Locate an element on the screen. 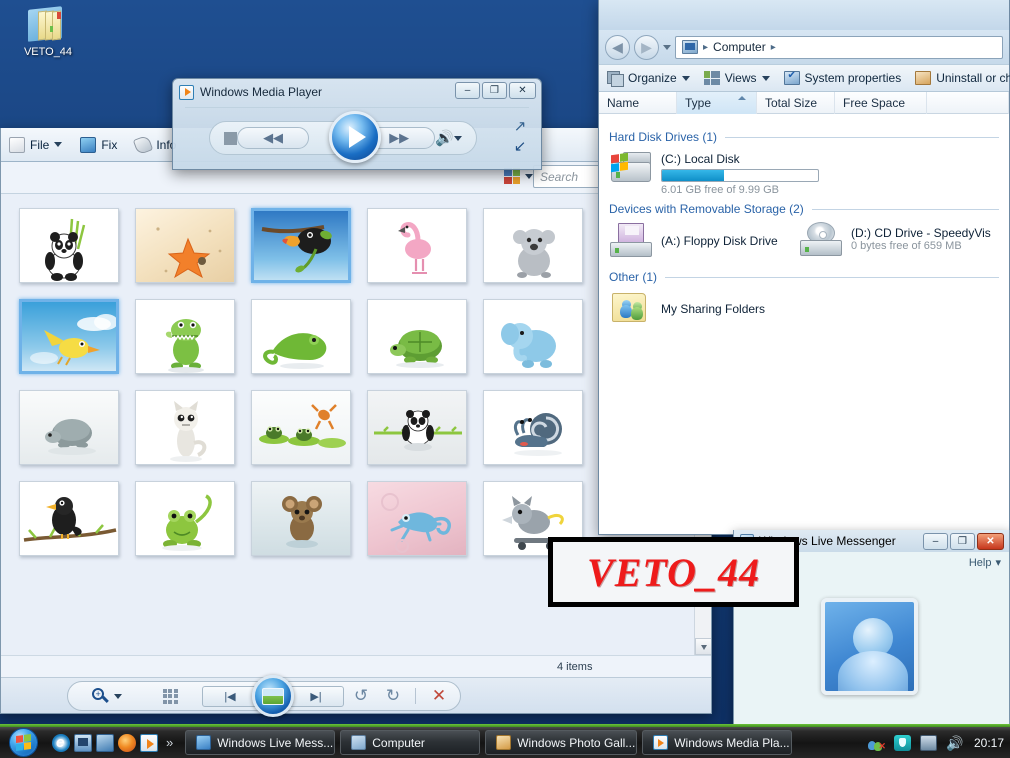 Image resolution: width=1010 pixels, height=758 pixels. column-headers: Name Type Total Size Free Space is located at coordinates (804, 102).